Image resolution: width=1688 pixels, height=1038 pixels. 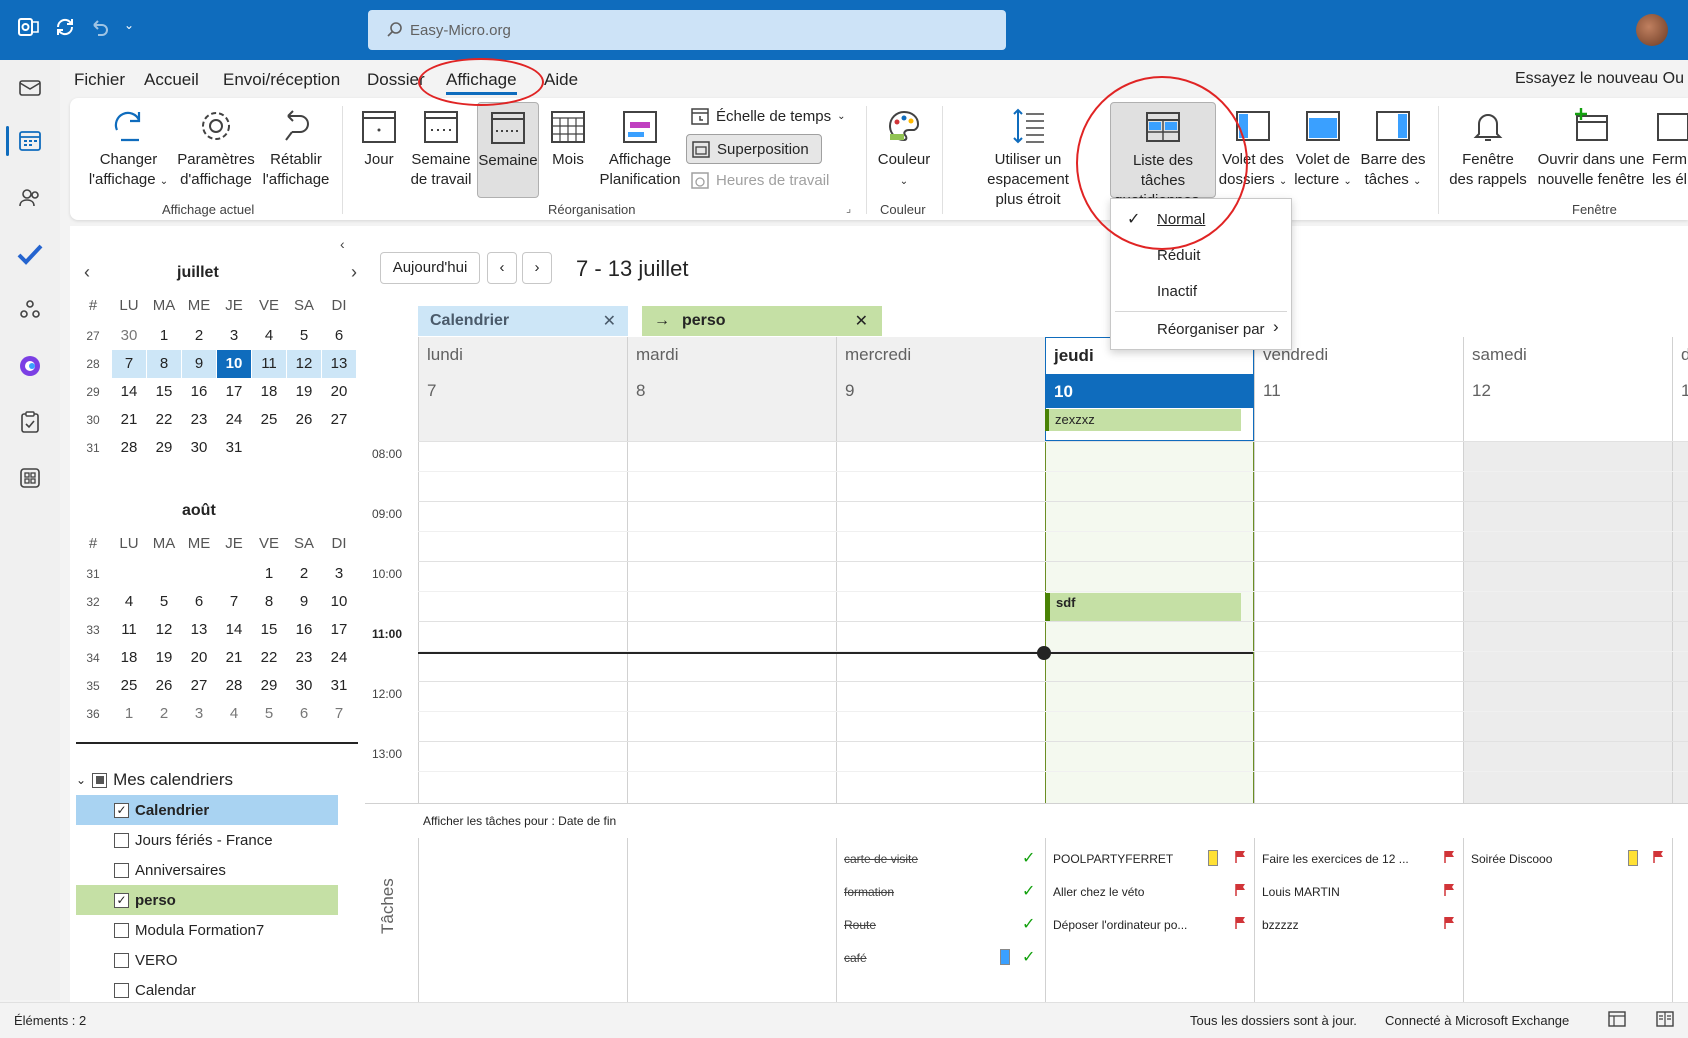 I want to click on fermer-elements-button: Ferm les él, so click(x=1670, y=148).